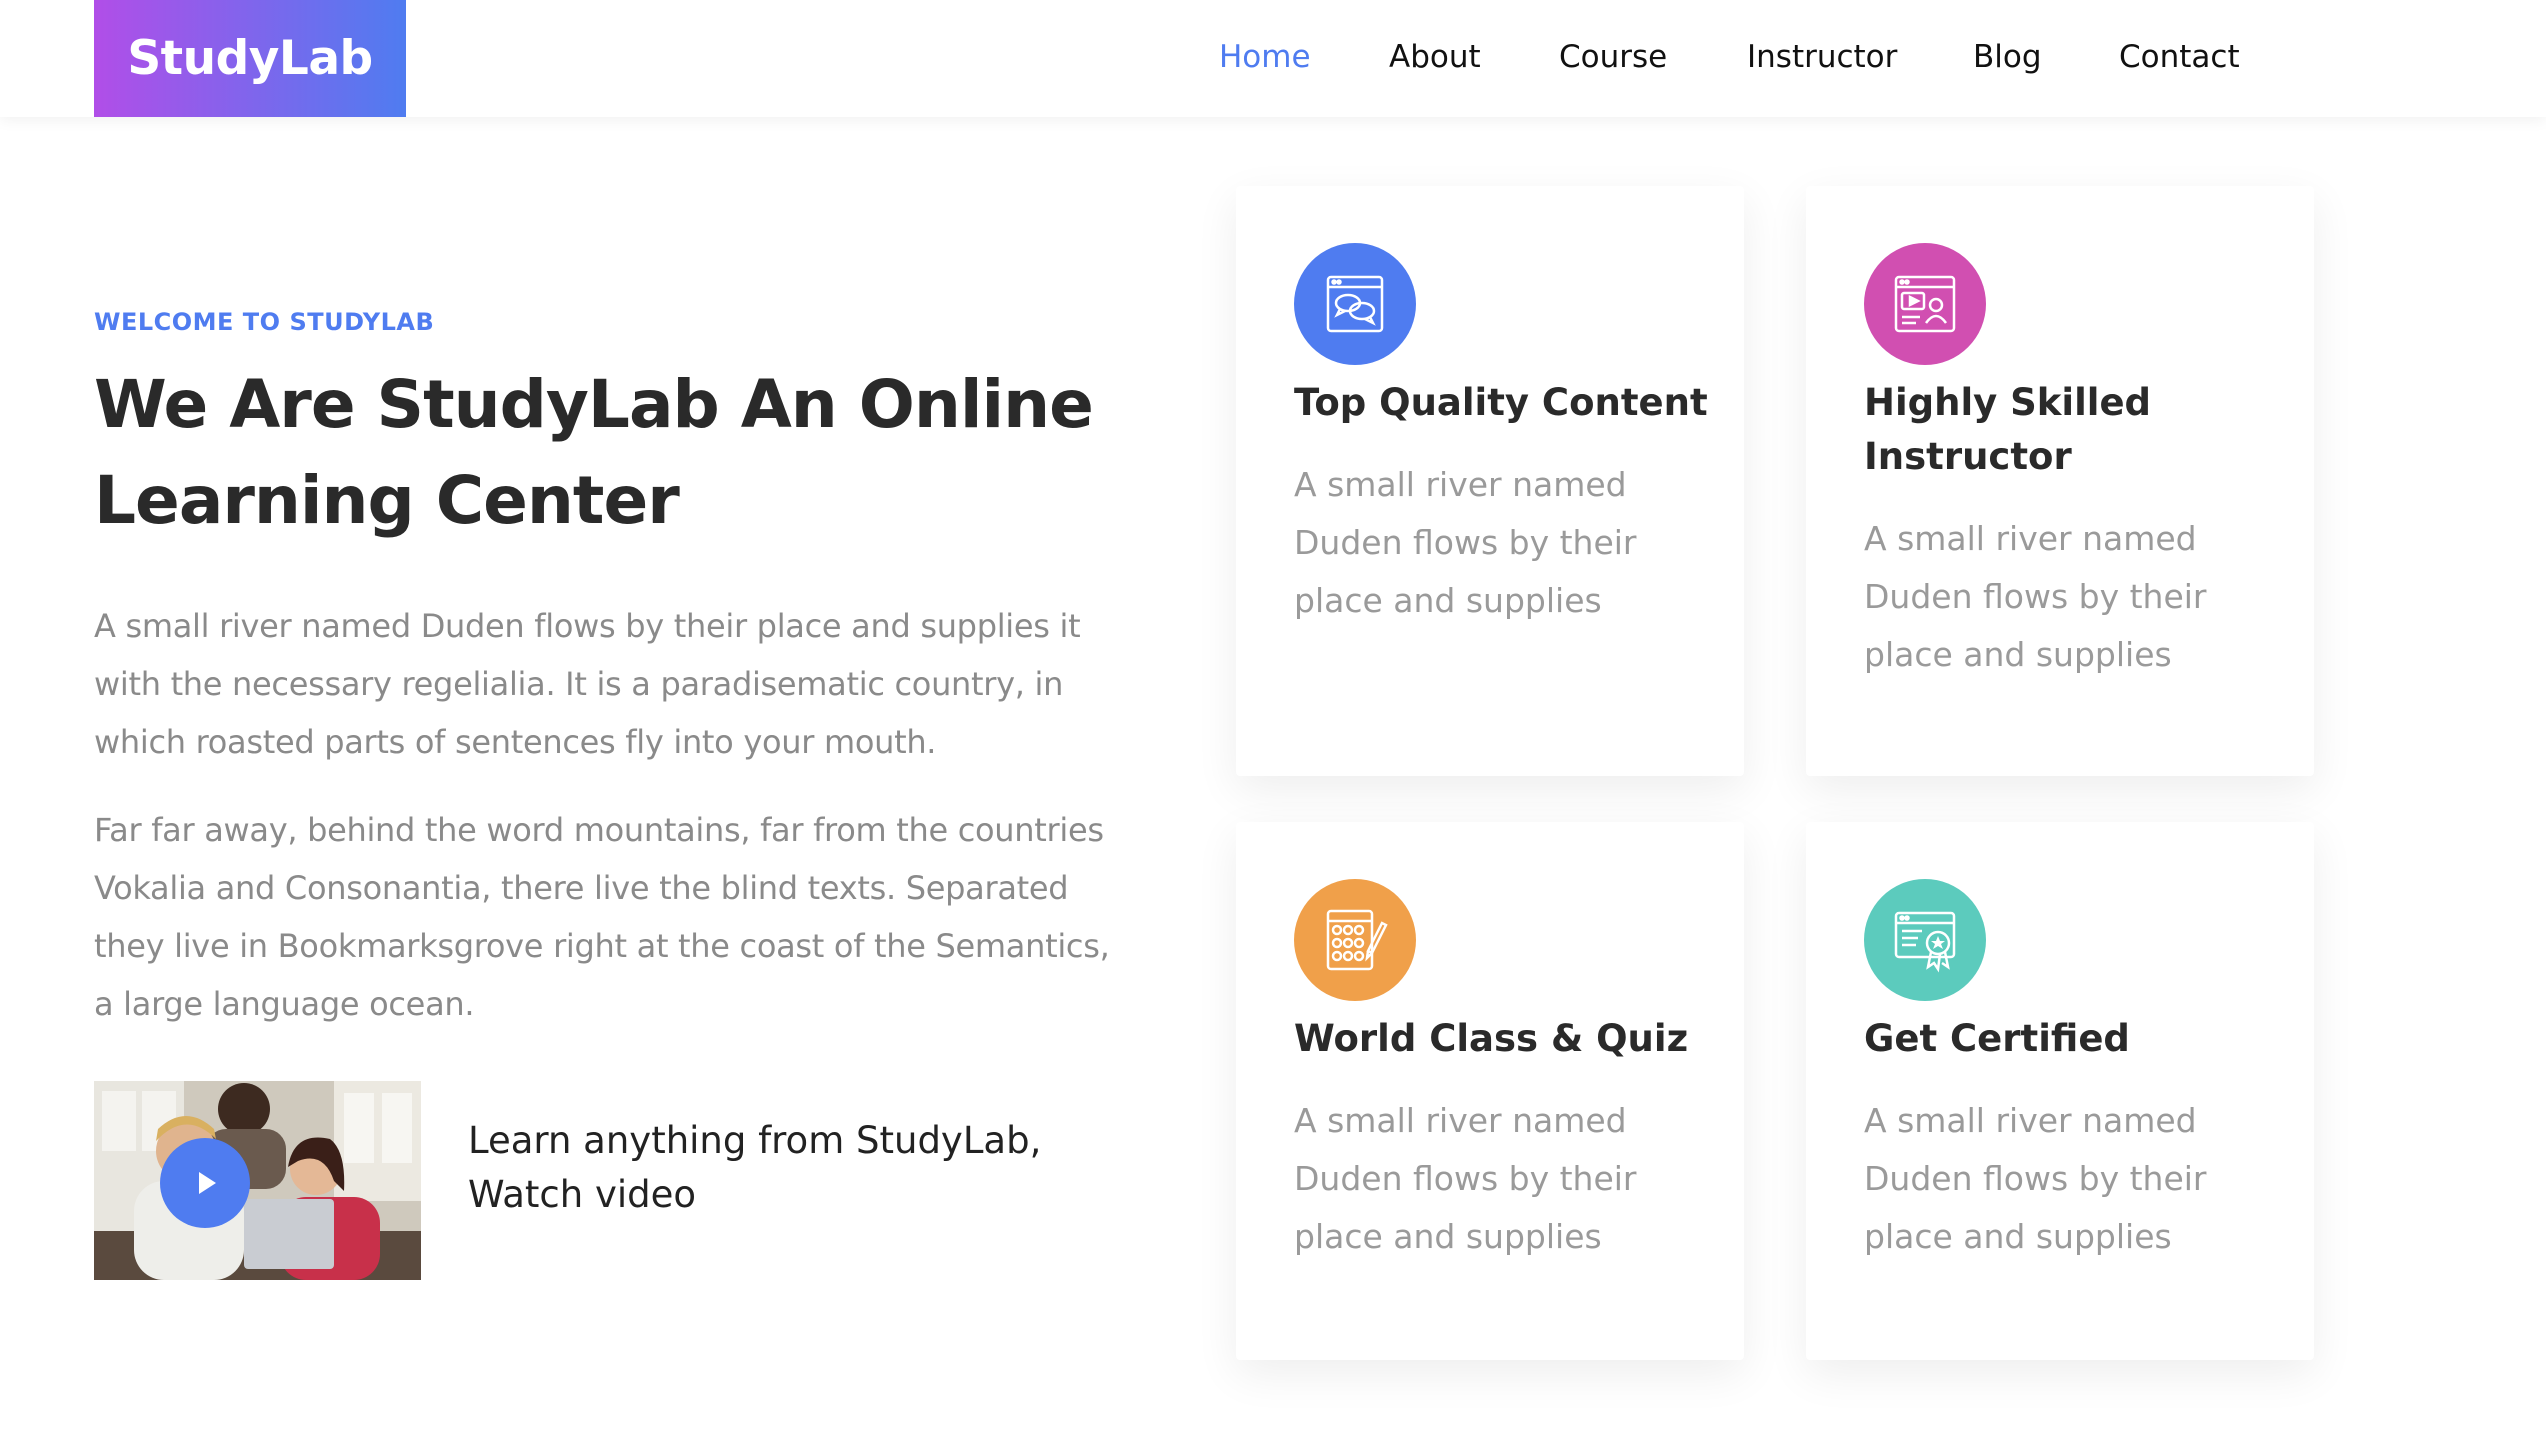 This screenshot has width=2546, height=1438. Describe the element at coordinates (1265, 57) in the screenshot. I see `nav-home: Home` at that location.